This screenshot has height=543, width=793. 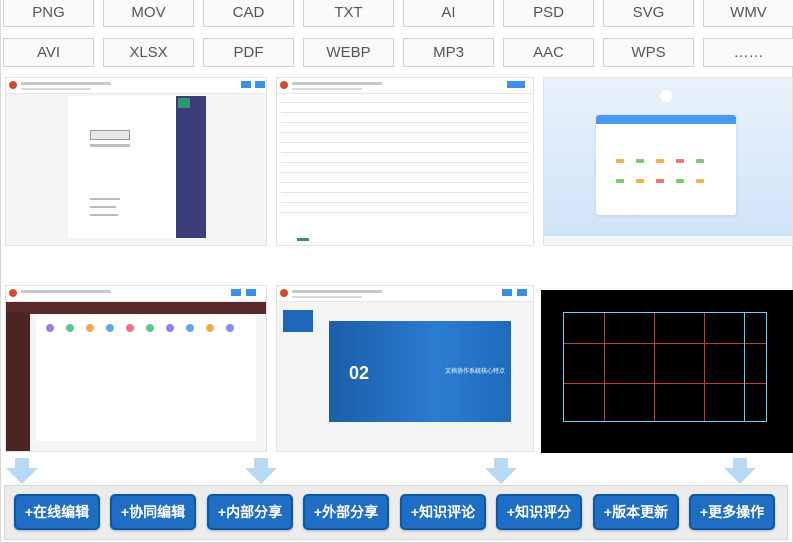 What do you see at coordinates (148, 52) in the screenshot?
I see `format-tag-xlsx: XLSX` at bounding box center [148, 52].